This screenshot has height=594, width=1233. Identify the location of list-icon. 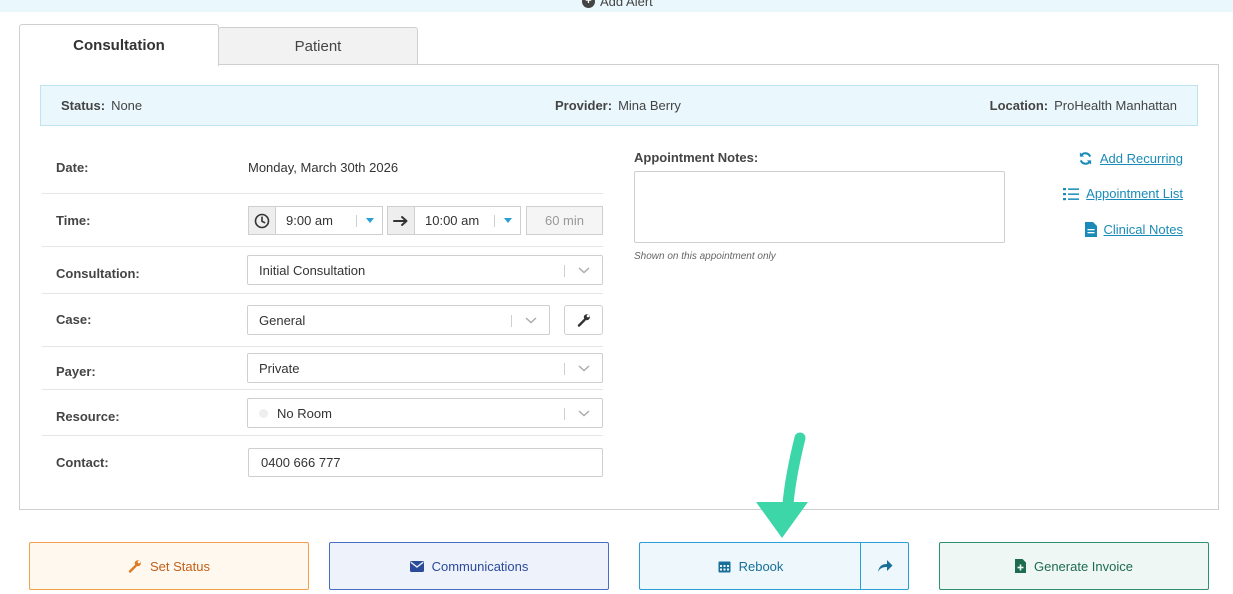
(1071, 193).